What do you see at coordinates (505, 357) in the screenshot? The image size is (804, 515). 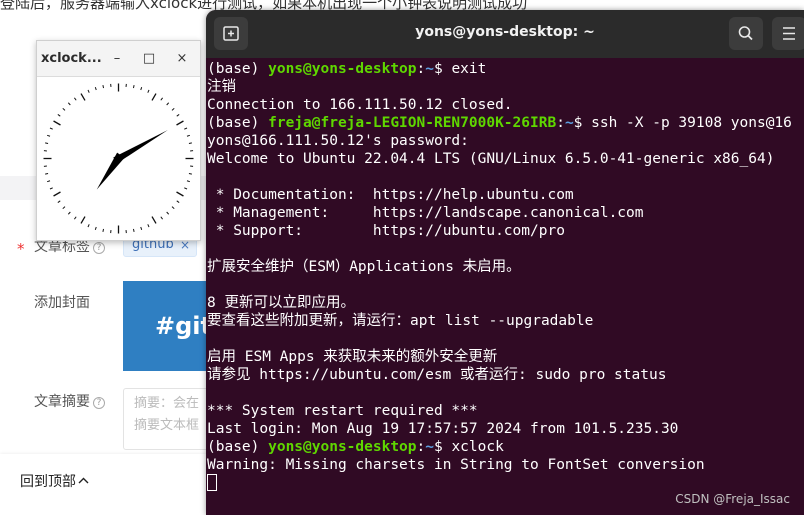 I see `terminal-line: 启用 ESM Apps 来获取未来的额外安全更新` at bounding box center [505, 357].